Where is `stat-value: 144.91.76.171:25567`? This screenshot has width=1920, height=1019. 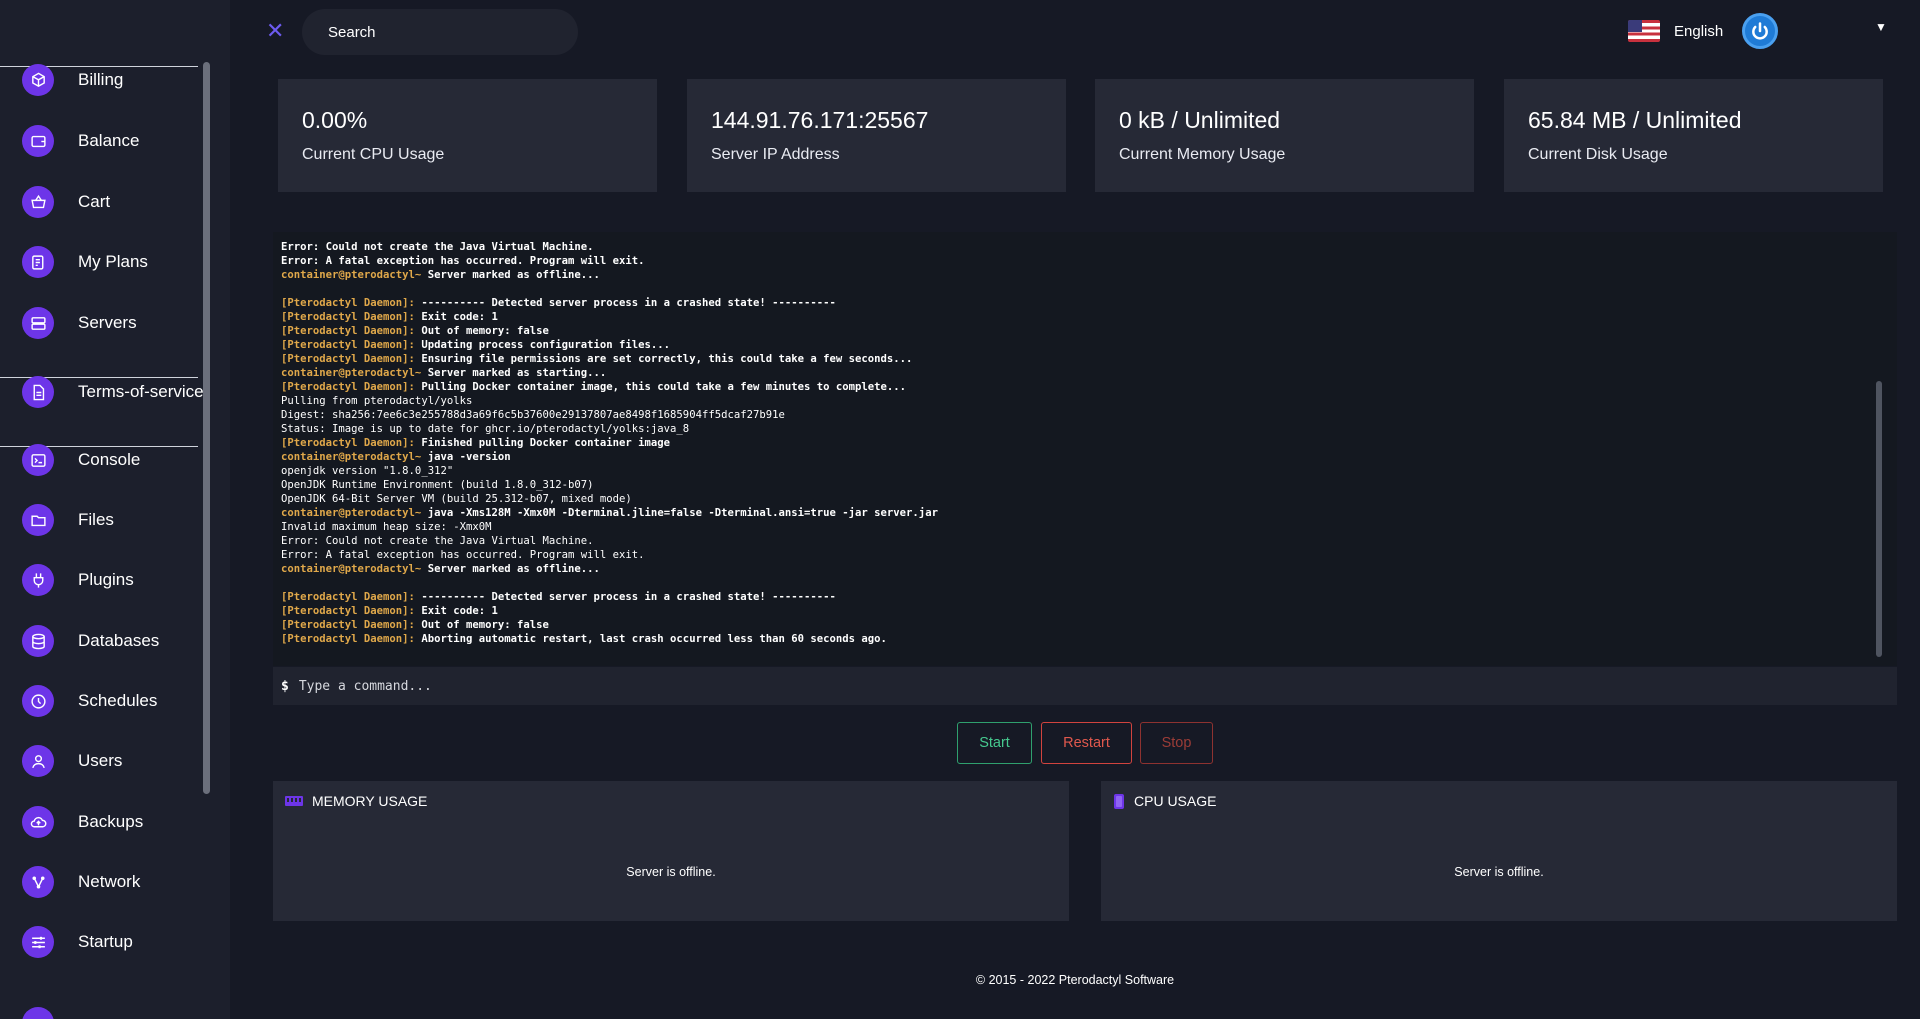 stat-value: 144.91.76.171:25567 is located at coordinates (820, 120).